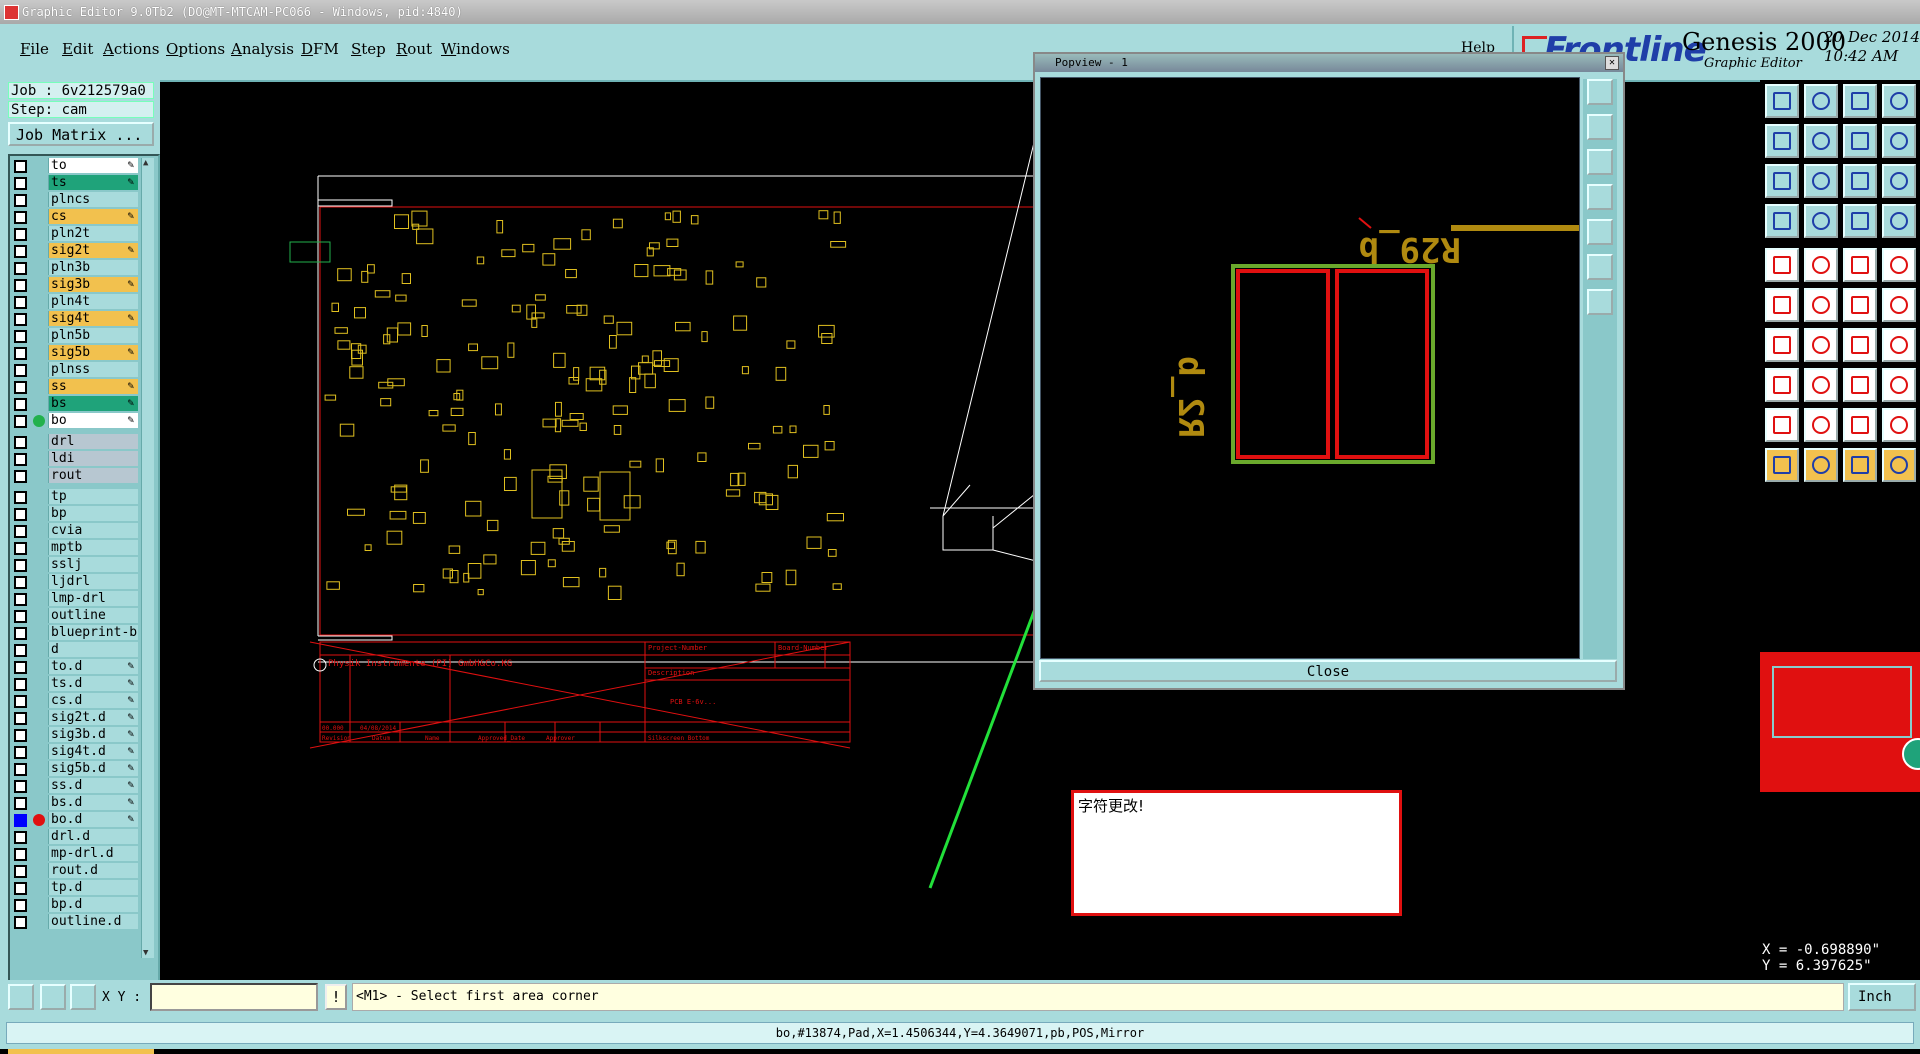 This screenshot has width=1920, height=1054. Describe the element at coordinates (93, 458) in the screenshot. I see `layer-name: ldi` at that location.